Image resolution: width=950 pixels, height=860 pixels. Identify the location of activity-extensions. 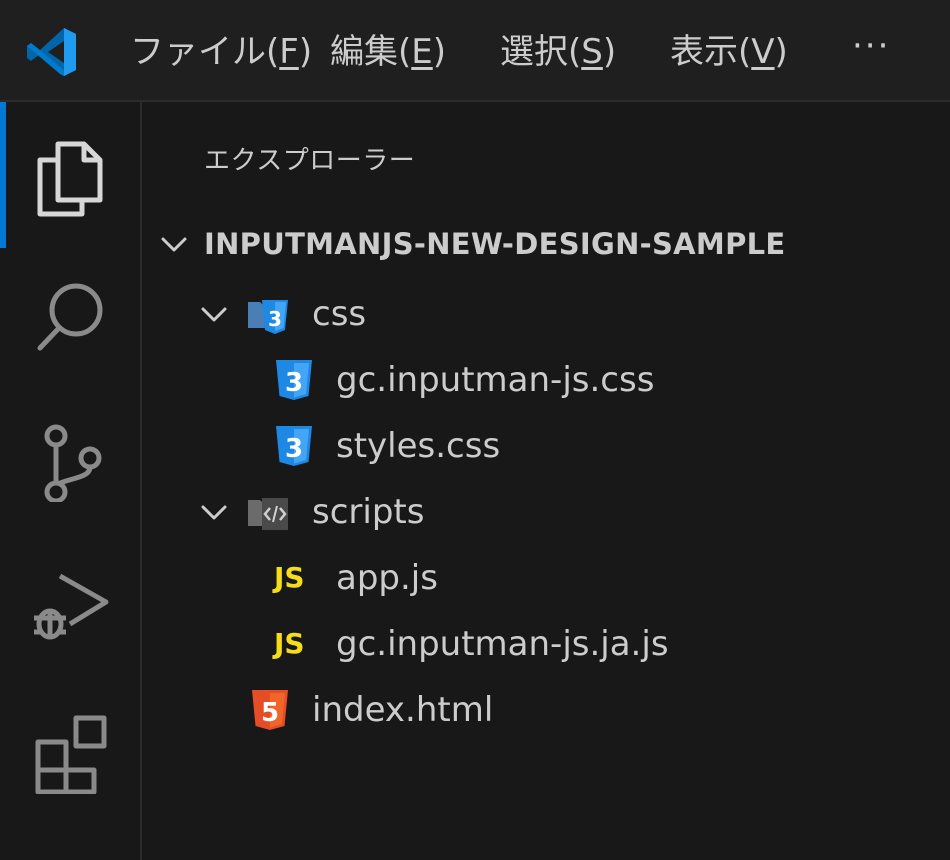
(70, 754).